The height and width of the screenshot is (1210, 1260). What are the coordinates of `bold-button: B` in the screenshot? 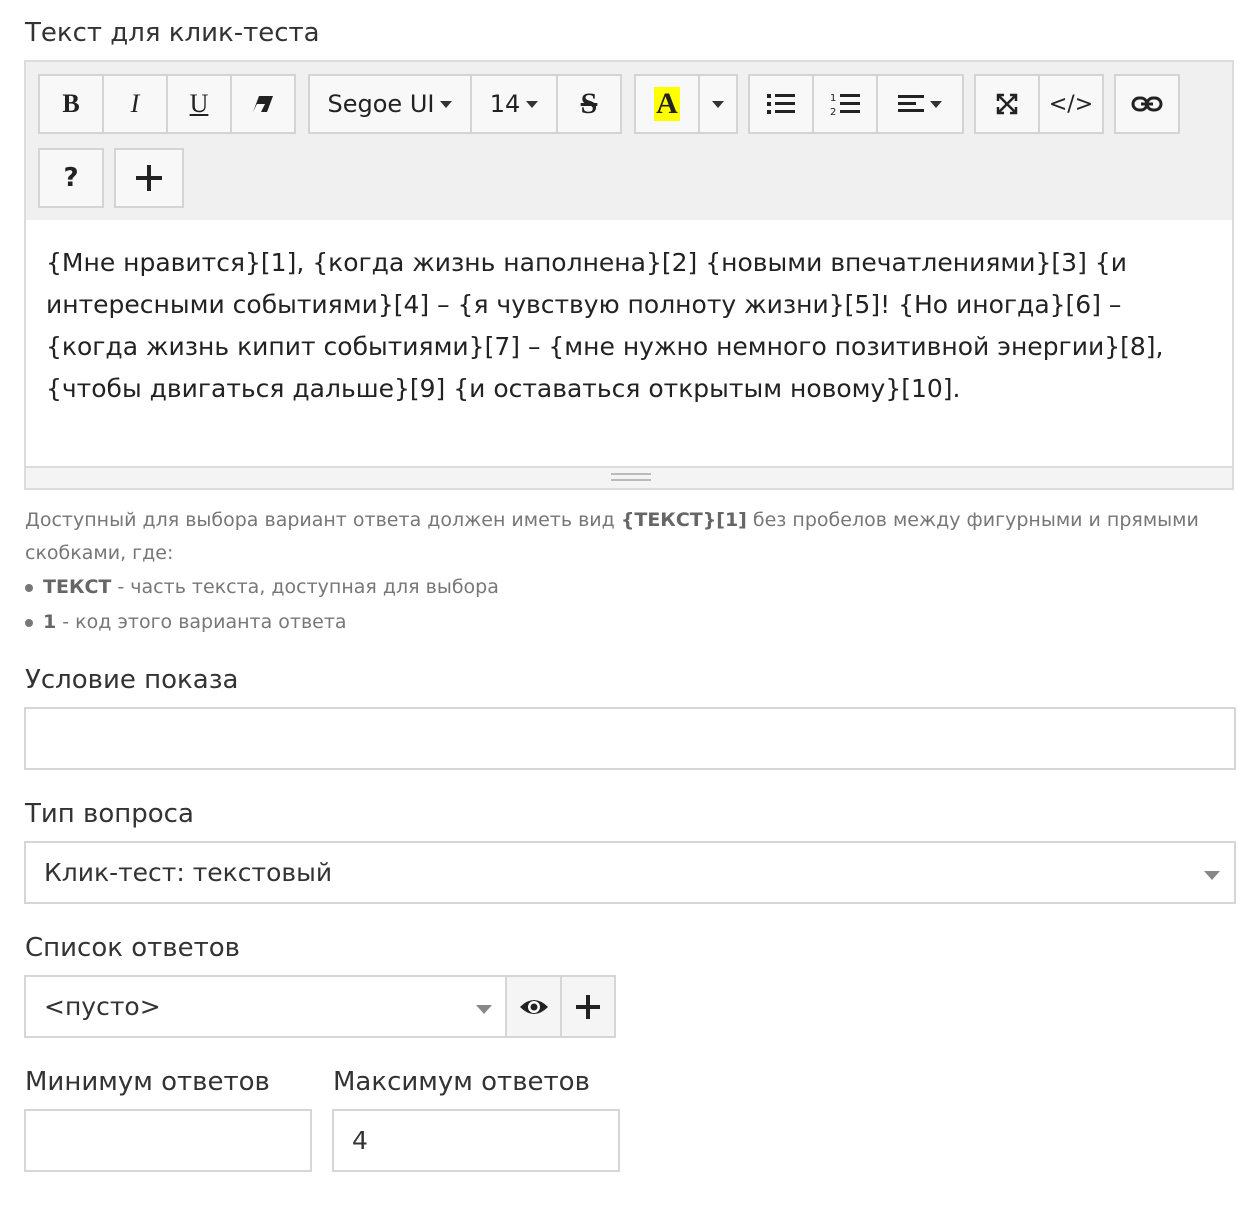 It's located at (71, 104).